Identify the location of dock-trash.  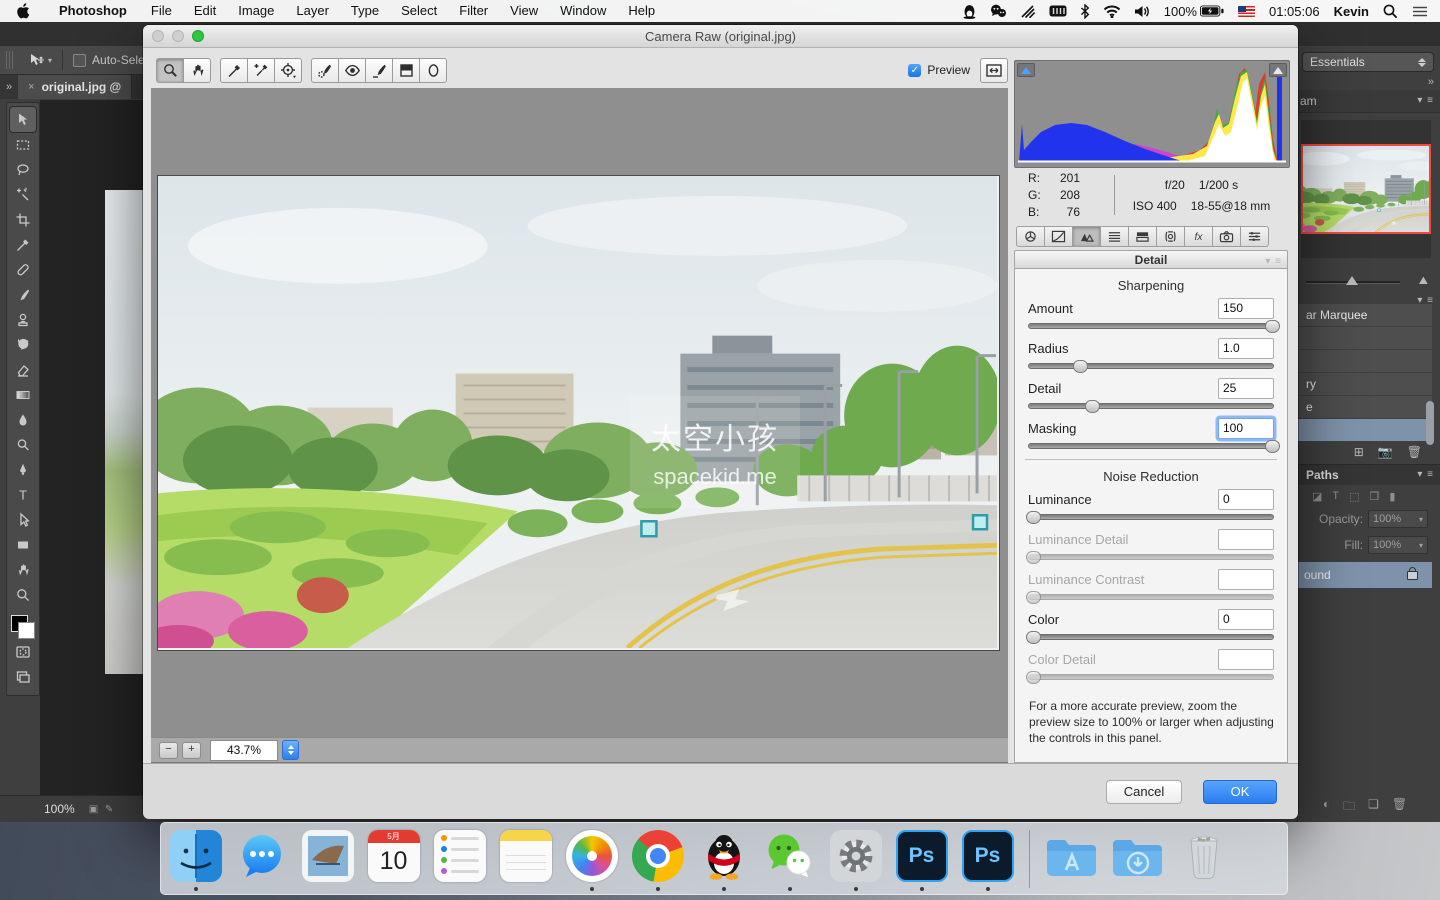
(1203, 861).